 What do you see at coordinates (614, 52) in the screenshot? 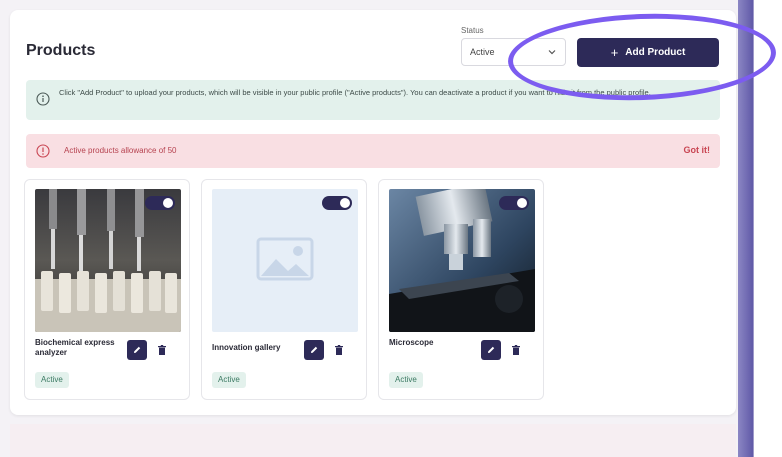
I see `plus-icon: +` at bounding box center [614, 52].